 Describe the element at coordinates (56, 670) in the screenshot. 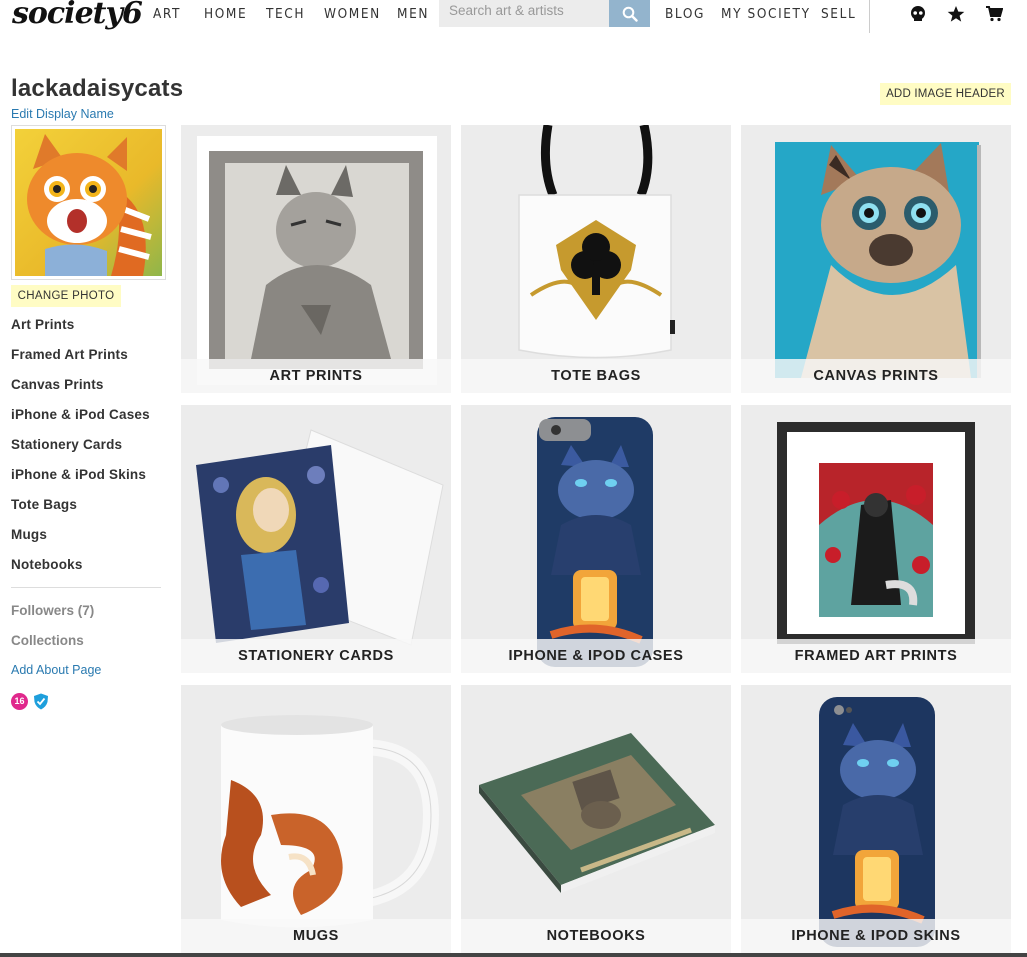

I see `add-about-page-link: Add About Page` at that location.